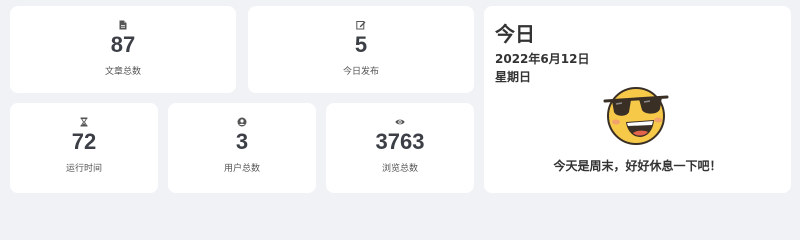 This screenshot has height=240, width=800. I want to click on stat-label: 文章总数, so click(122, 72).